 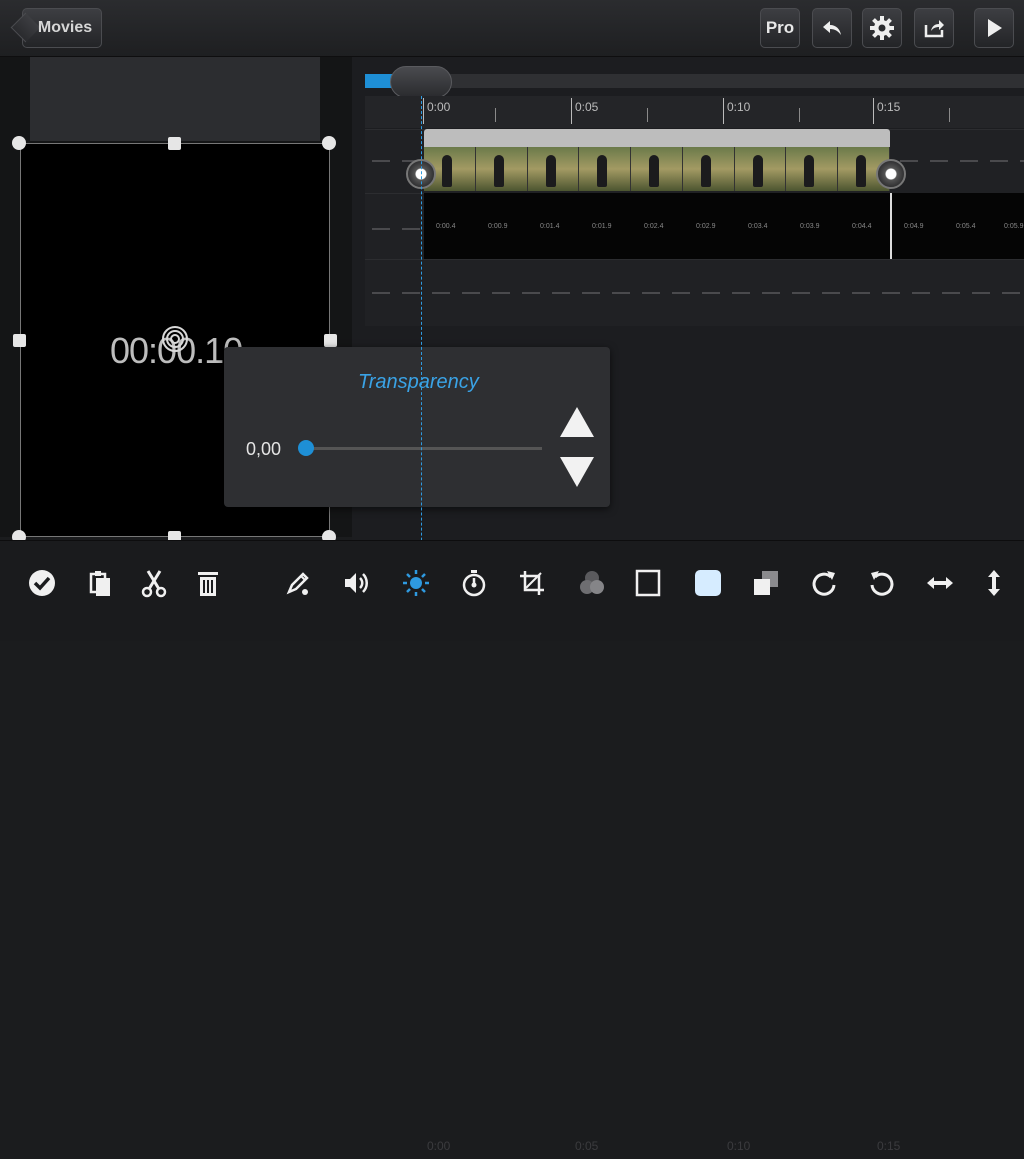 I want to click on trash-icon, so click(x=208, y=584).